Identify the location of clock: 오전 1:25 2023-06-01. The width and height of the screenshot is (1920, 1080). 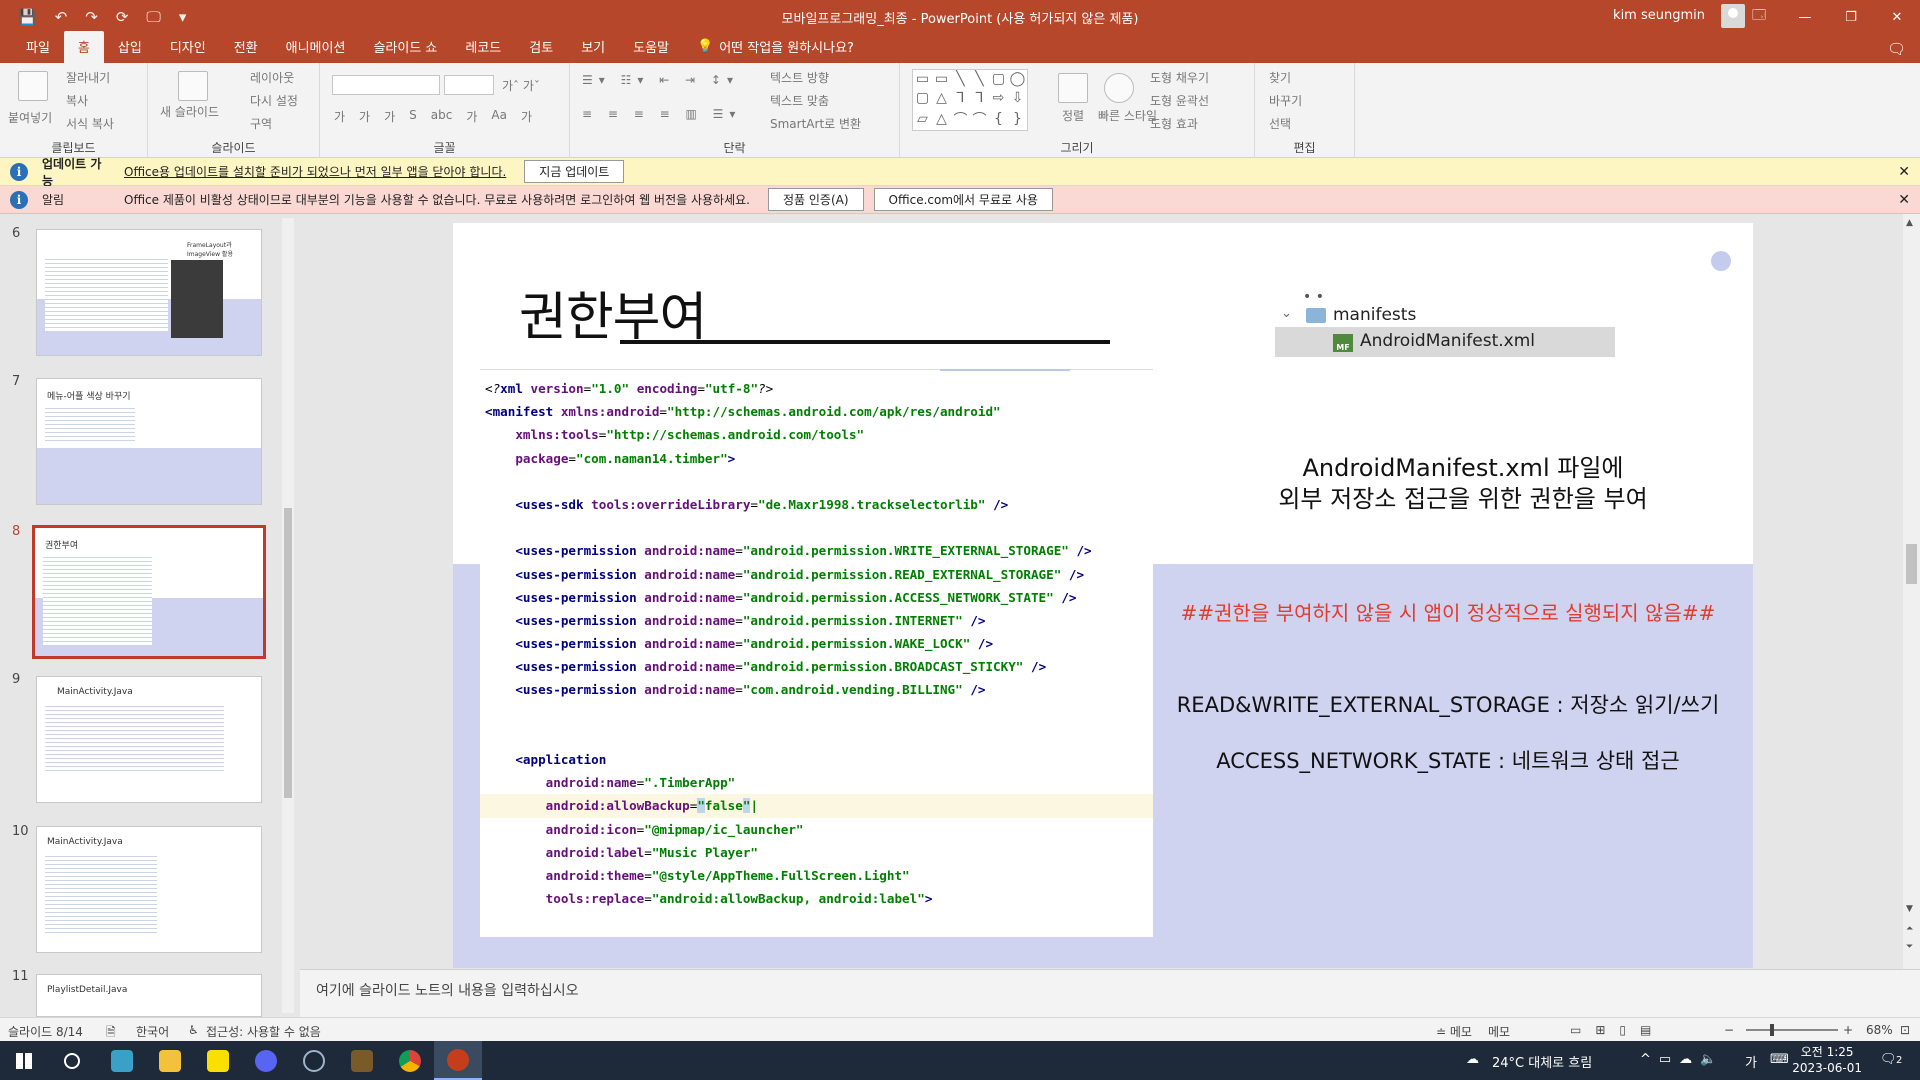
(1827, 1060).